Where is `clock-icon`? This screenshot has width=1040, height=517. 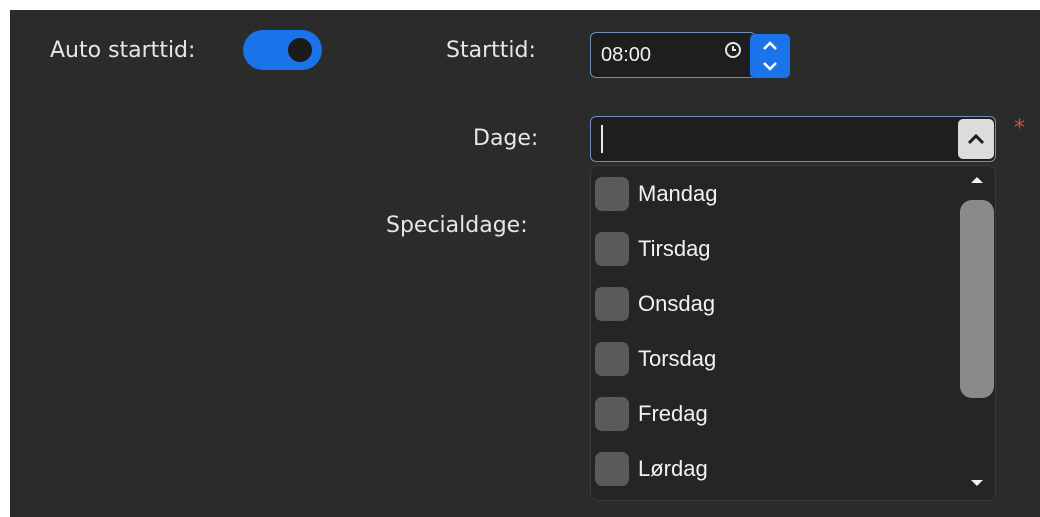
clock-icon is located at coordinates (733, 50).